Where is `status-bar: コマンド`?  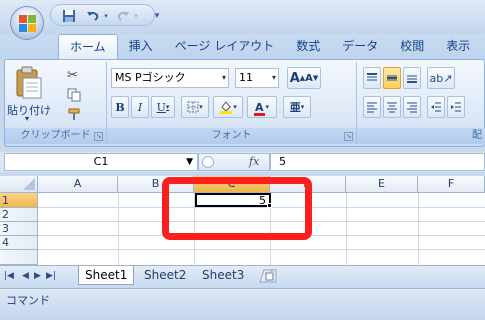 status-bar: コマンド is located at coordinates (242, 304).